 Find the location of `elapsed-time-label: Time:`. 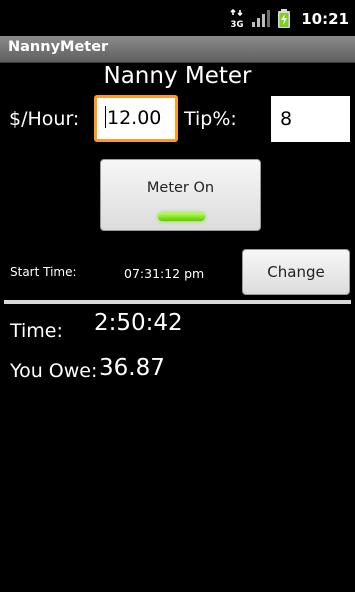

elapsed-time-label: Time: is located at coordinates (36, 331).